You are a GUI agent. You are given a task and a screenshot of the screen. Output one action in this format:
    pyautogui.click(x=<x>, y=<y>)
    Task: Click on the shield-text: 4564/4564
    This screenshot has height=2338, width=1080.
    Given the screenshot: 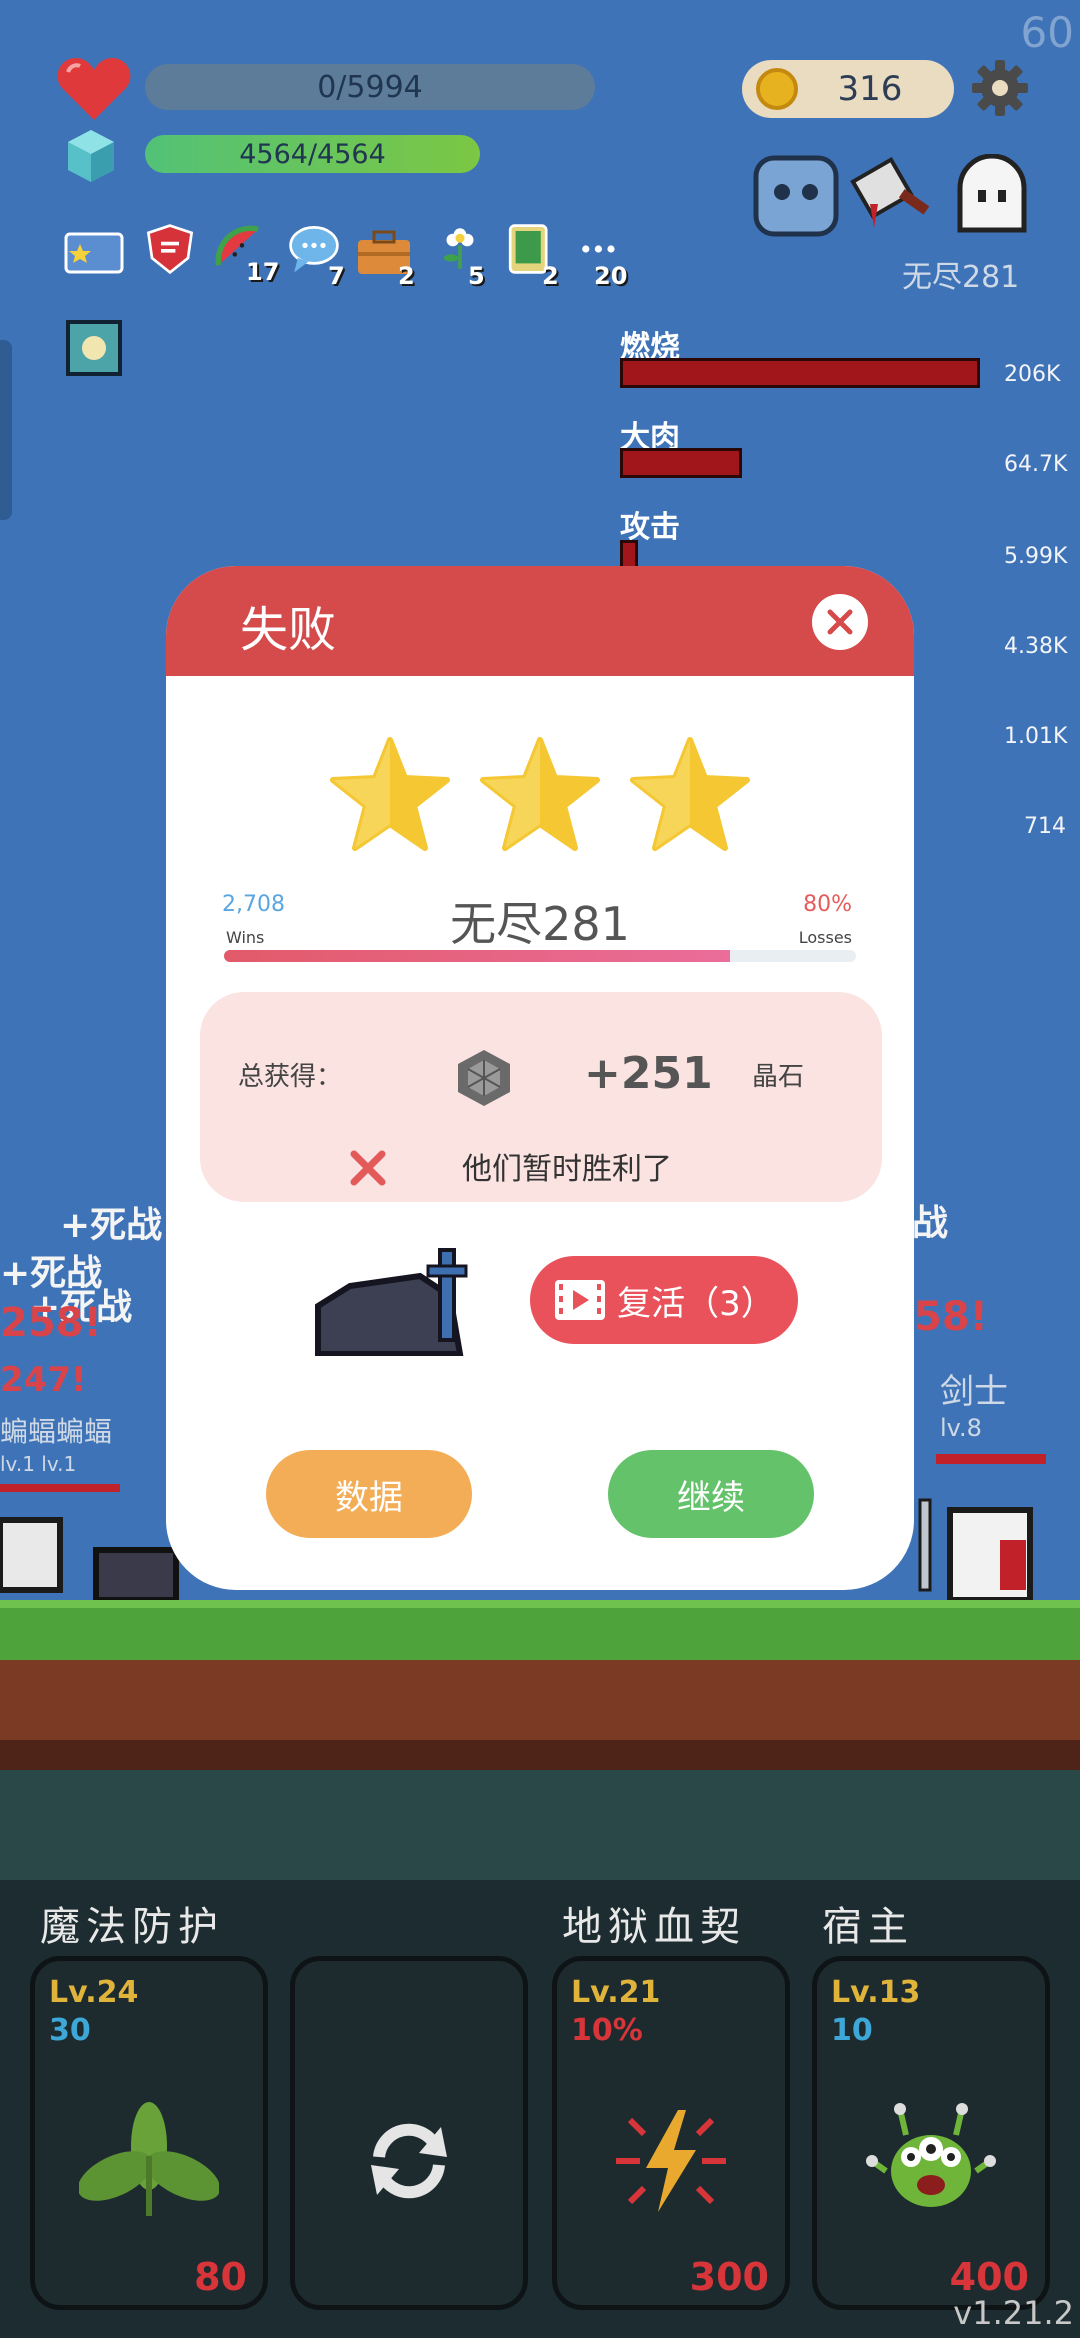 What is the action you would take?
    pyautogui.click(x=312, y=154)
    